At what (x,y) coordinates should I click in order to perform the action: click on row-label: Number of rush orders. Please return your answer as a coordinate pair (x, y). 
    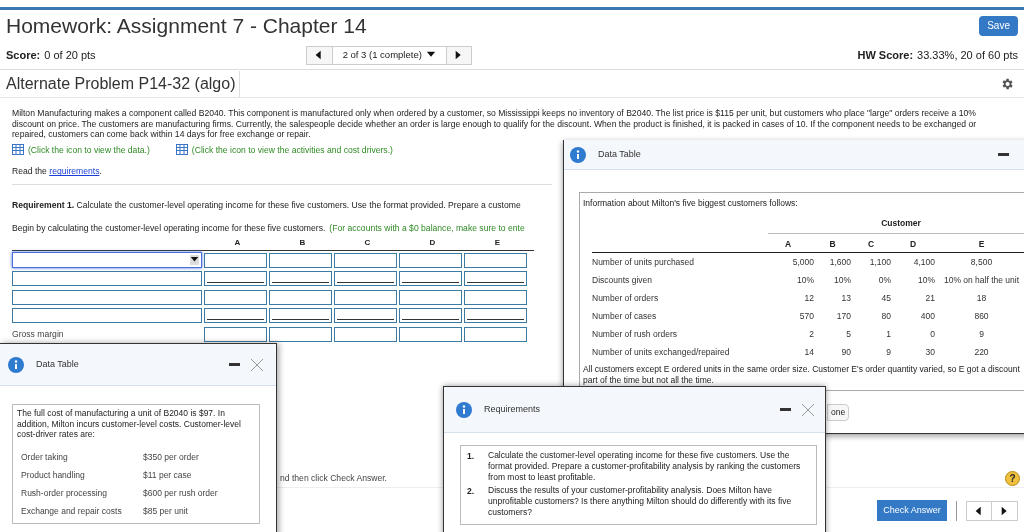
    Looking at the image, I should click on (635, 334).